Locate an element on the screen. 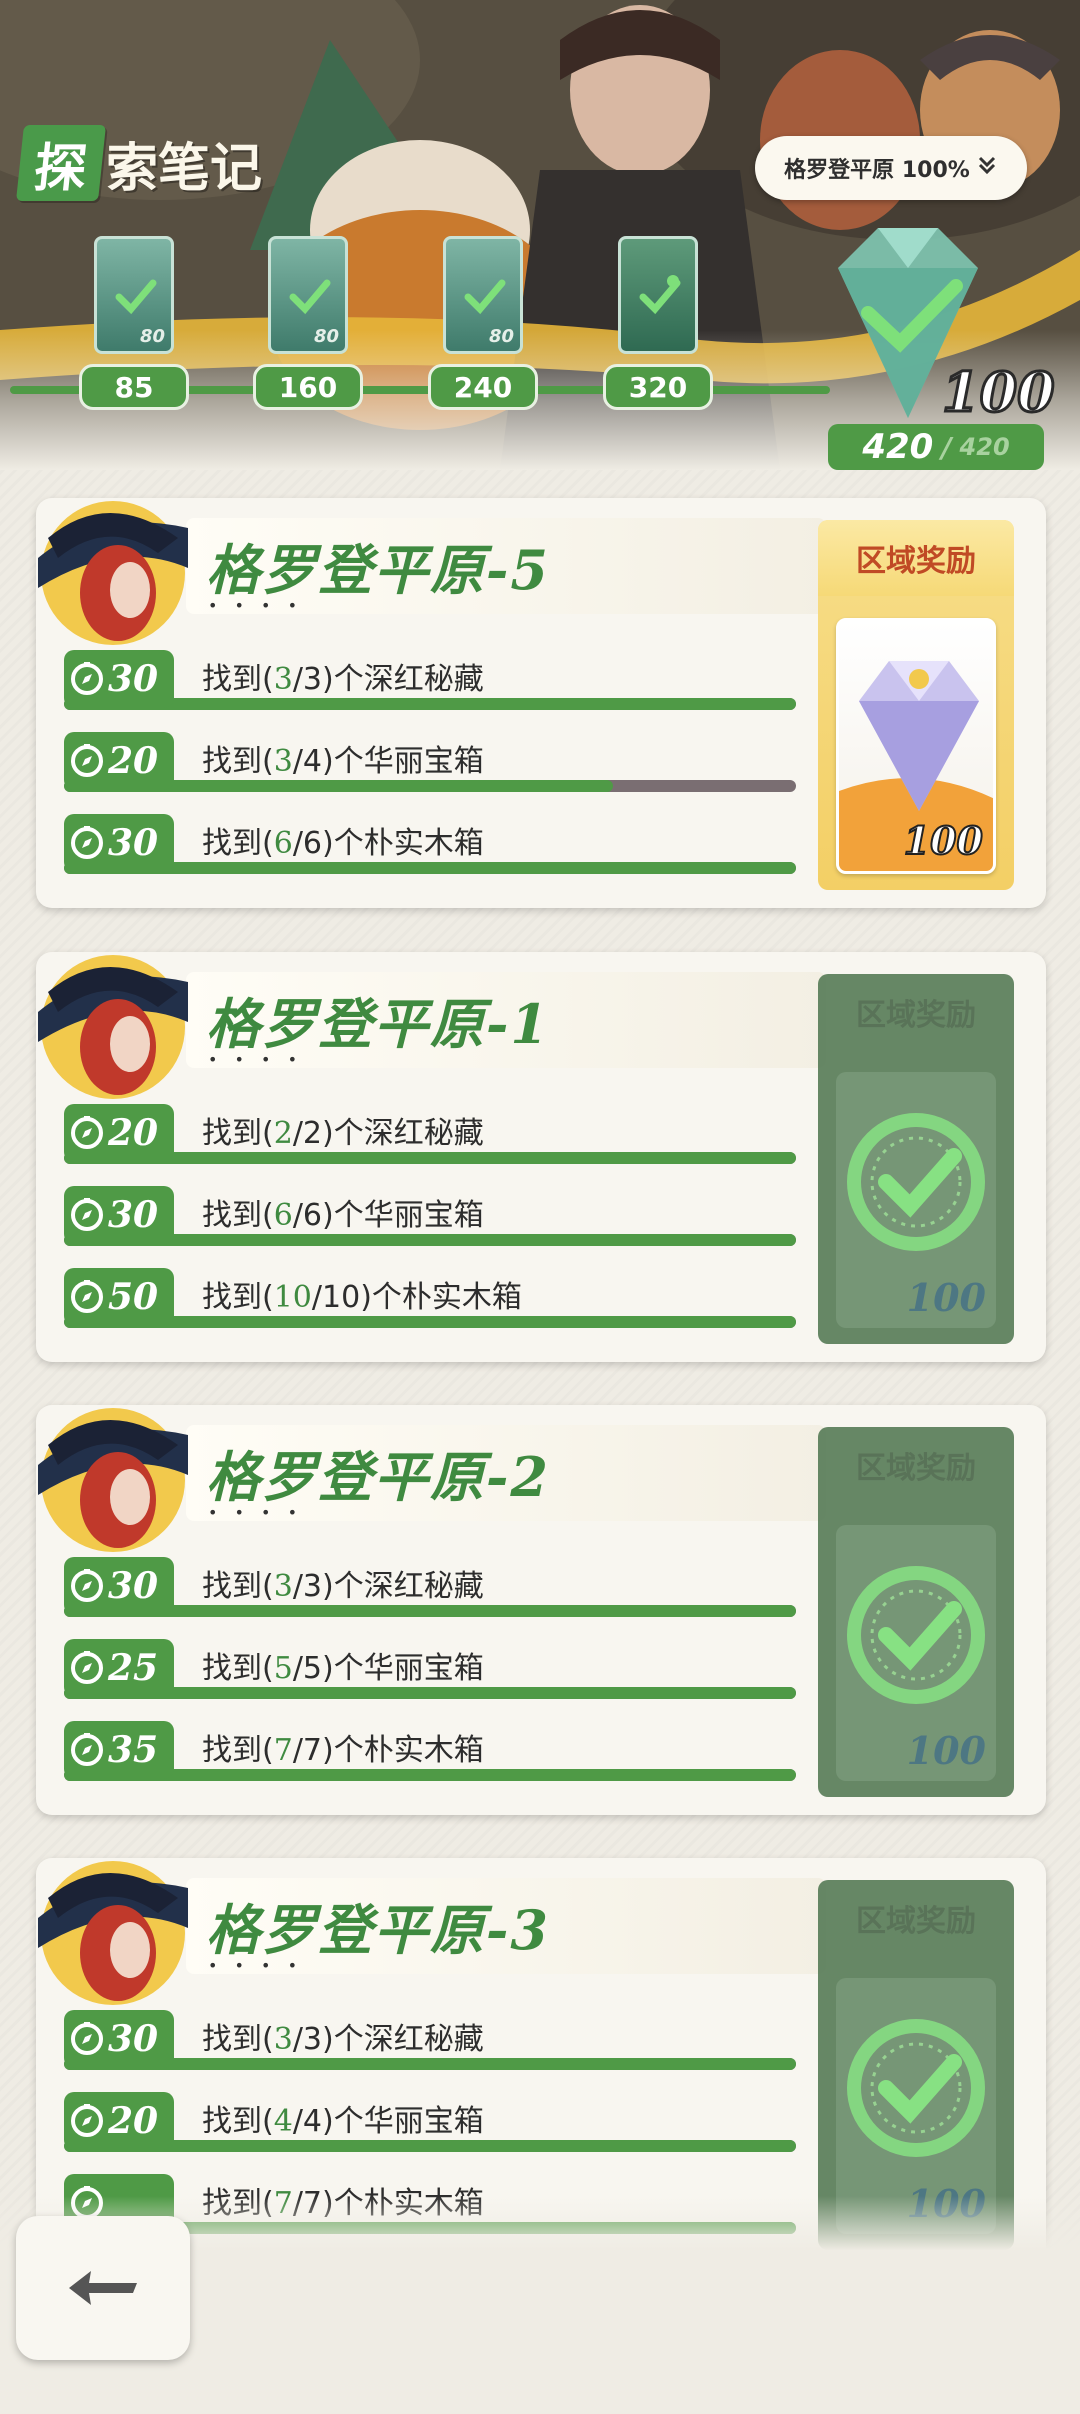 Image resolution: width=1080 pixels, height=2414 pixels. back-button is located at coordinates (103, 2288).